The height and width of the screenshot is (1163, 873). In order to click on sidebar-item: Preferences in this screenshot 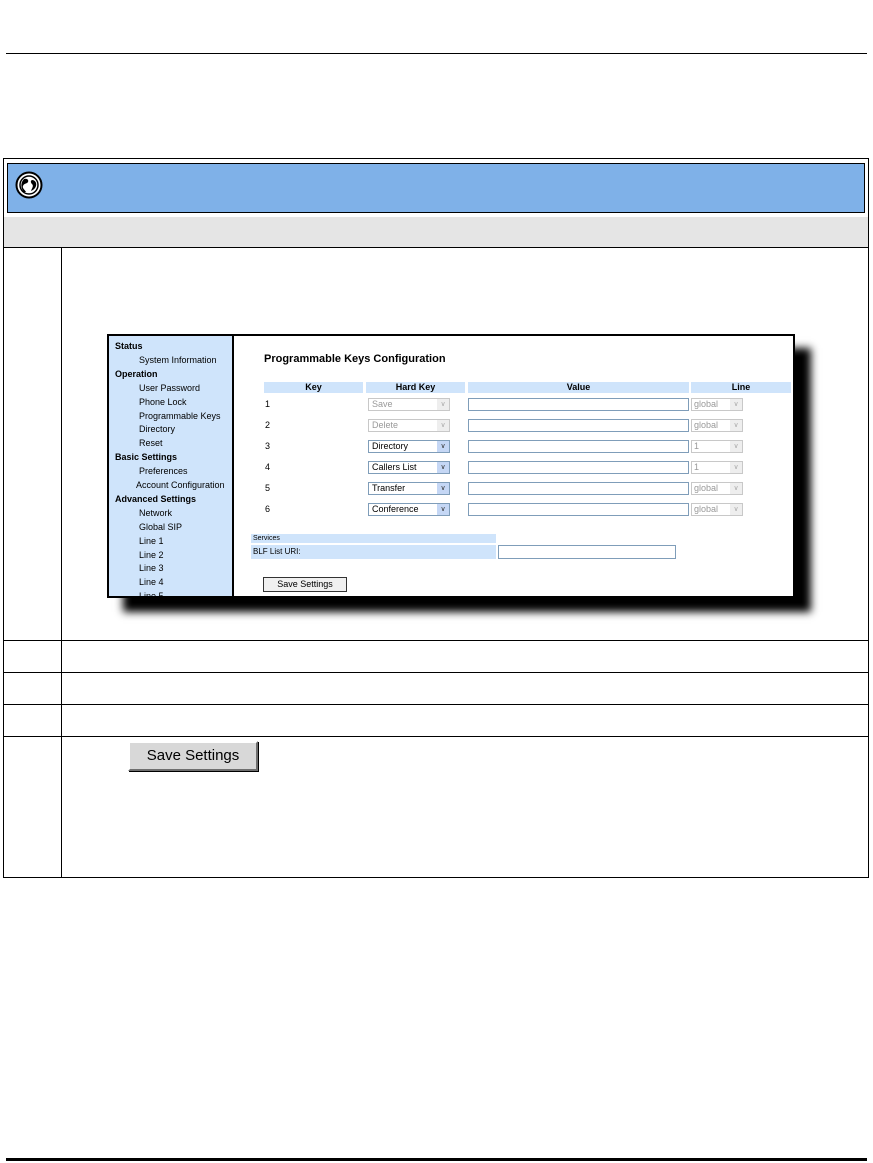, I will do `click(163, 471)`.